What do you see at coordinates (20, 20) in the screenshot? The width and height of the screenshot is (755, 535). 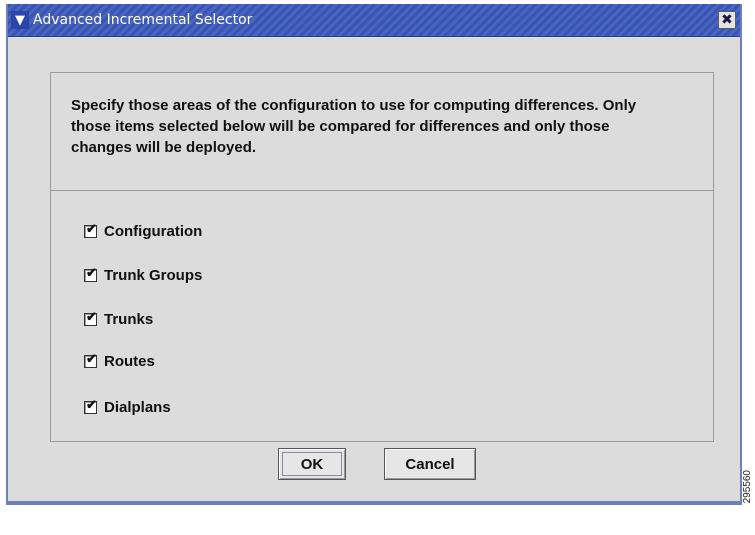 I see `chevron-down-icon: ▼` at bounding box center [20, 20].